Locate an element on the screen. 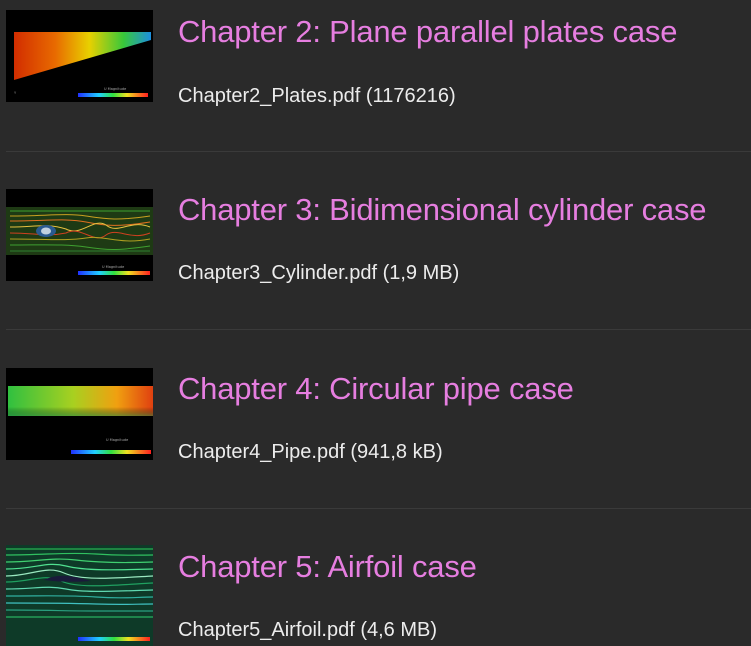 This screenshot has height=646, width=751. chapter-title: Chapter 3: Bidimensional cylinder case is located at coordinates (442, 209).